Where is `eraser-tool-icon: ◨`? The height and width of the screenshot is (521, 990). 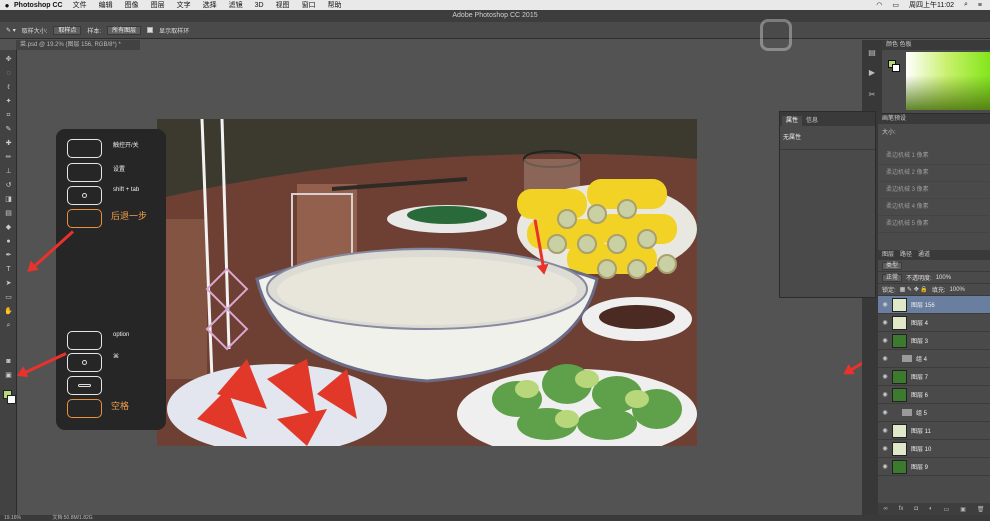
eraser-tool-icon: ◨ is located at coordinates (8, 200).